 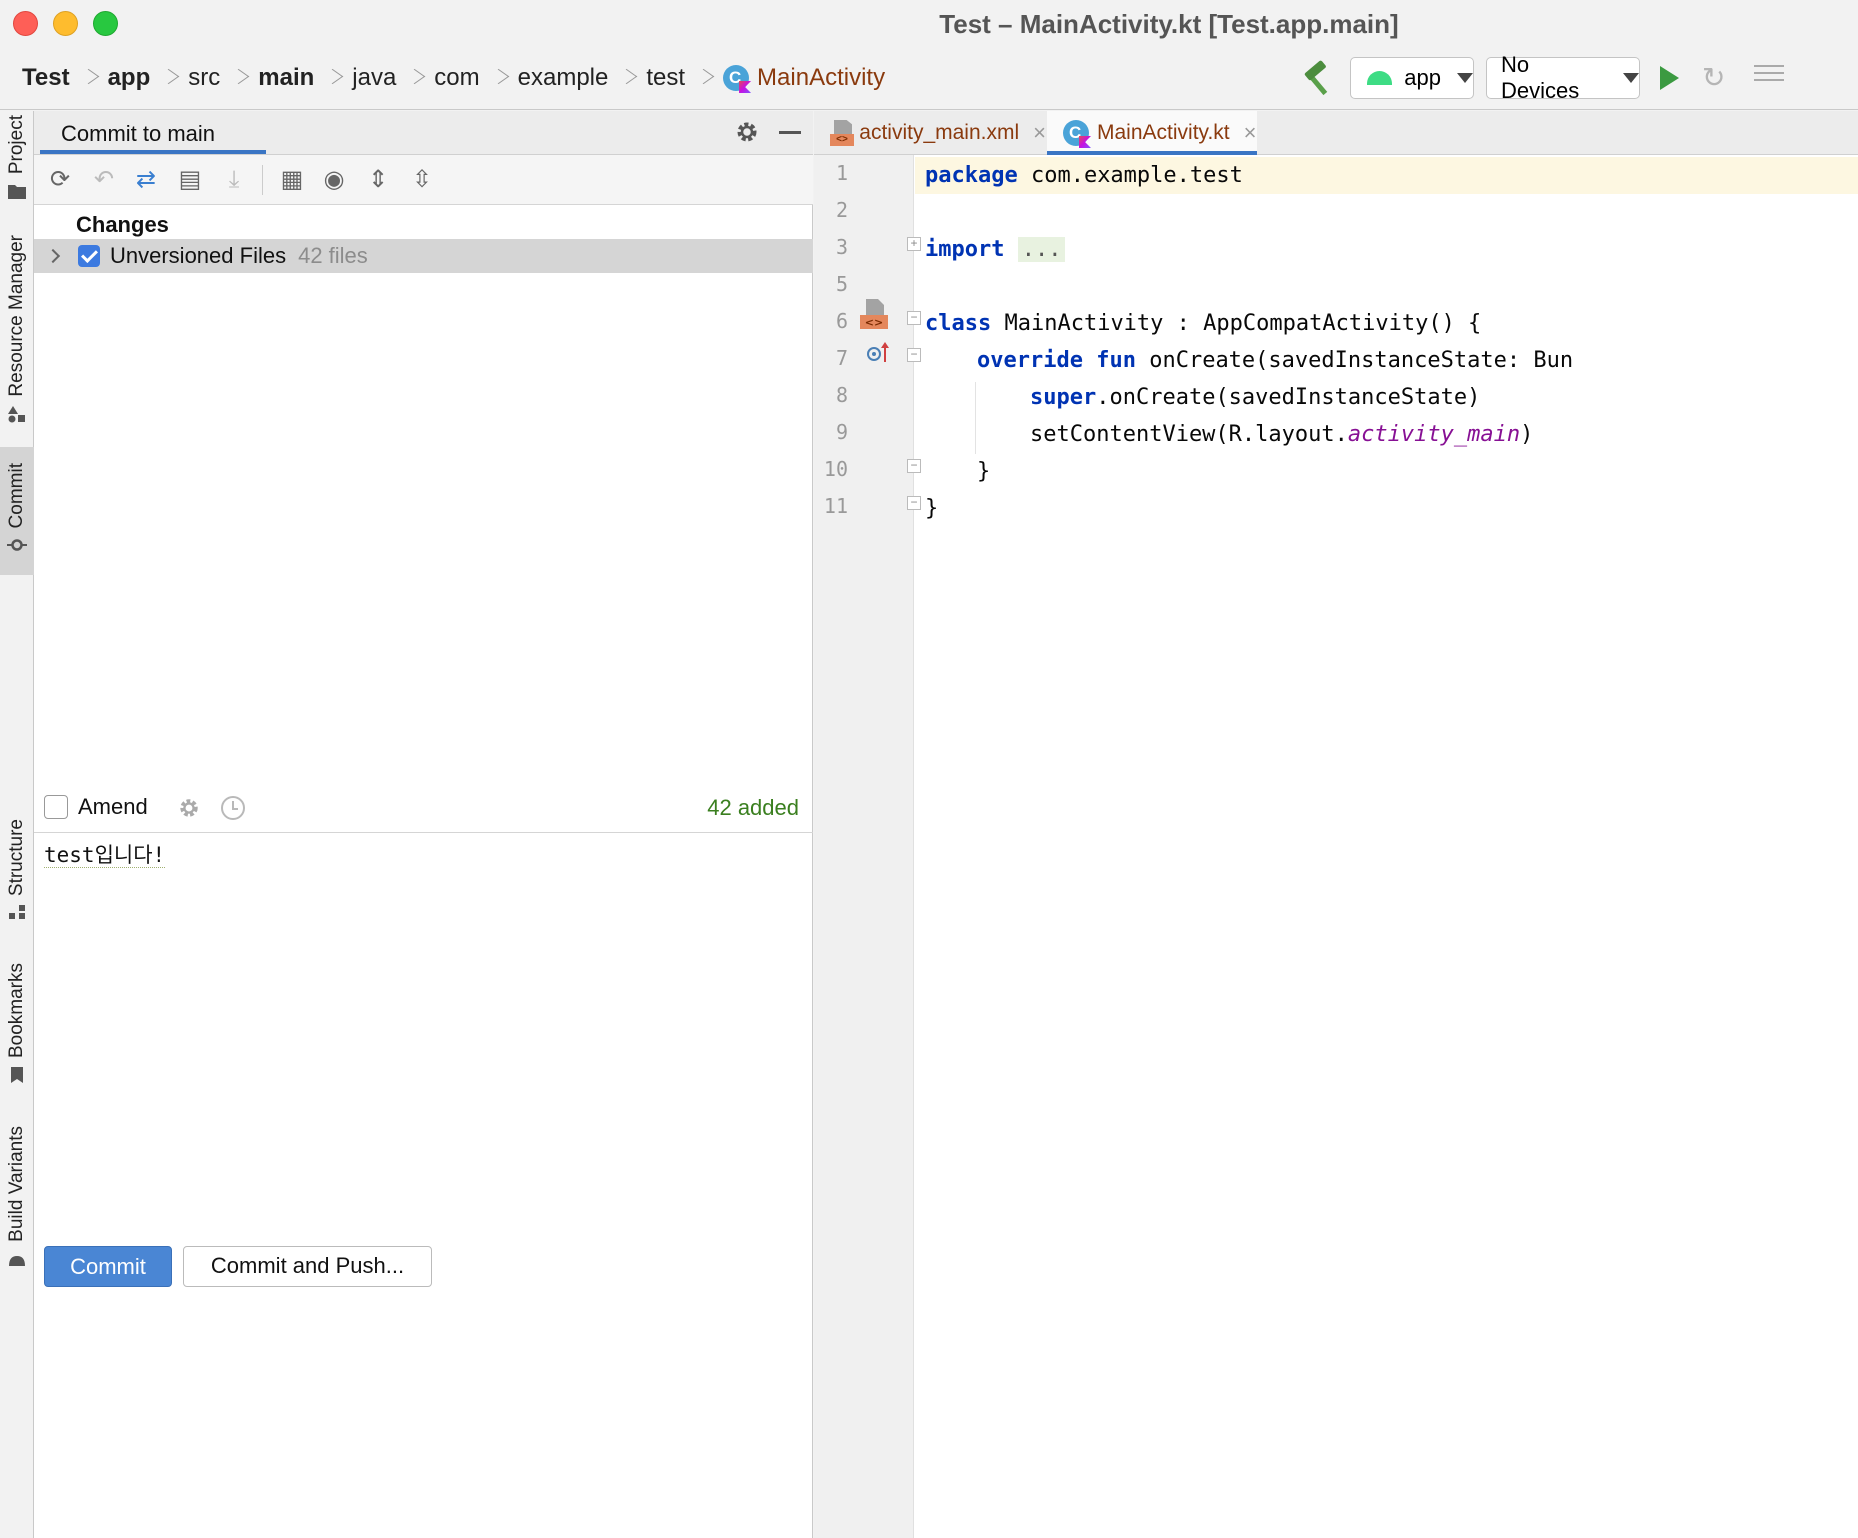 I want to click on commit-panel-title: Commit to main, so click(x=138, y=134).